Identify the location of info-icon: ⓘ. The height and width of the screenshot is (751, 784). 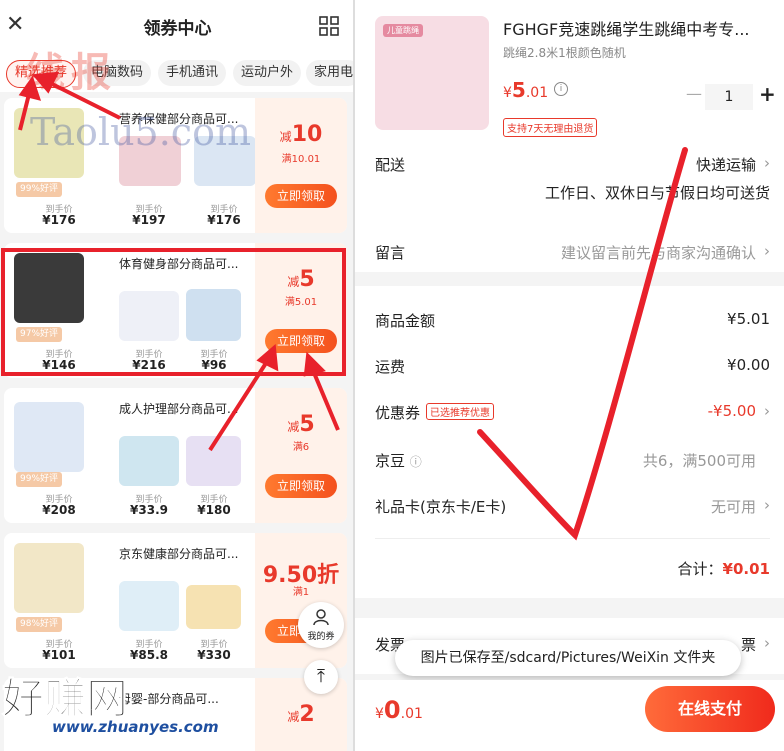
(415, 462).